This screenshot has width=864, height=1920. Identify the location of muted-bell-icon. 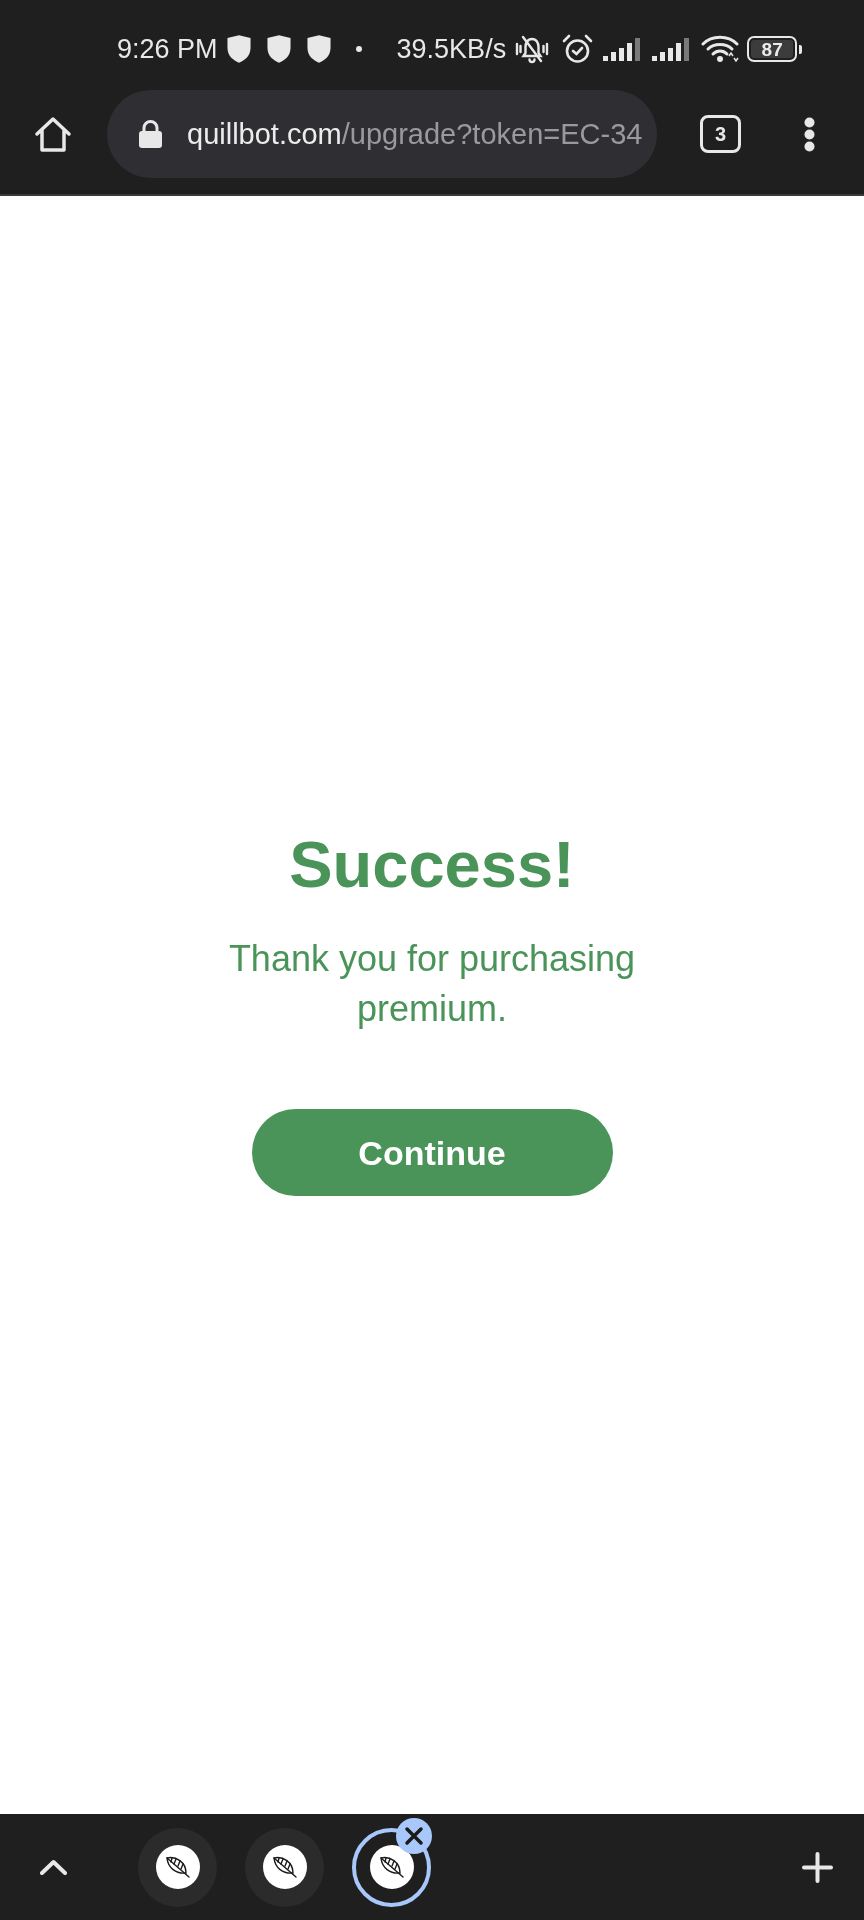
(532, 49).